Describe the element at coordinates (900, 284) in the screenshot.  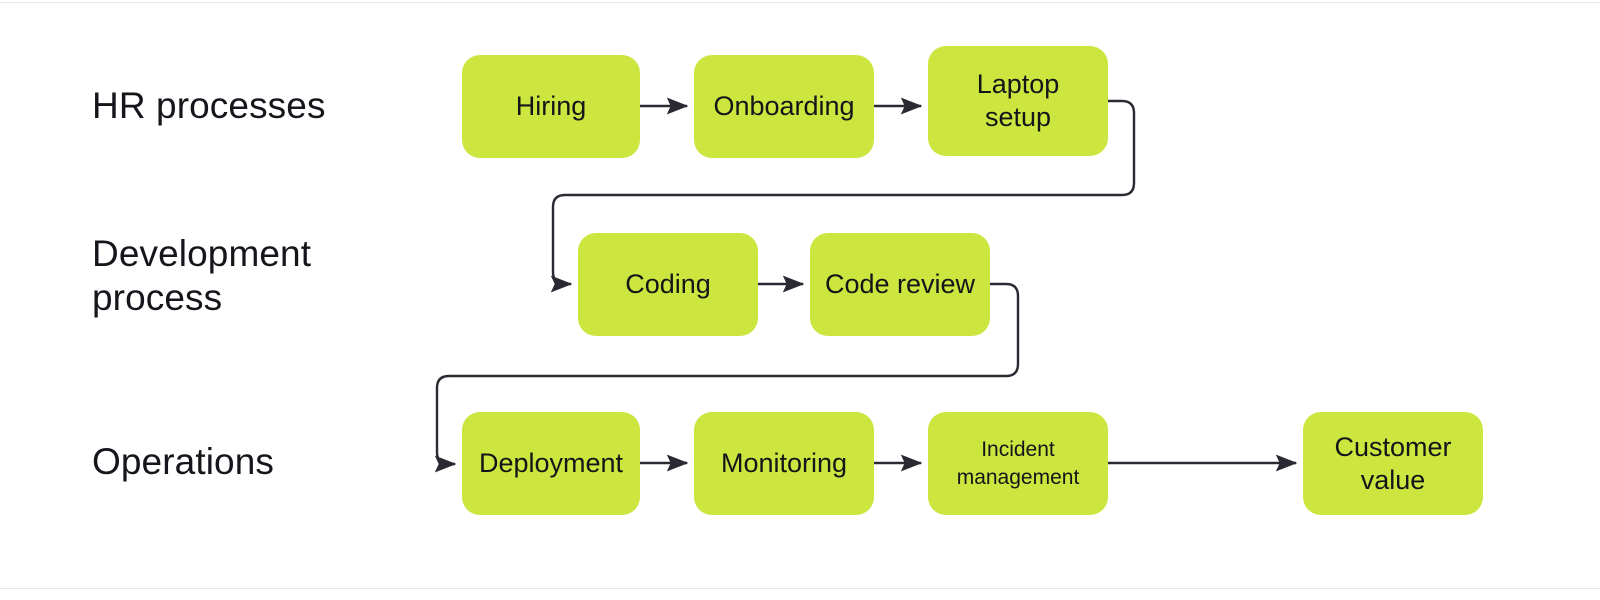
I see `node-code-review: Code review` at that location.